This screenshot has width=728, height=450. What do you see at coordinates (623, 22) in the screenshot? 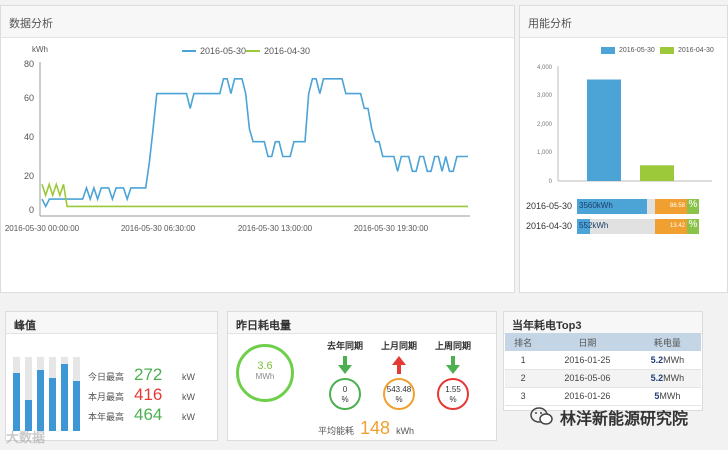
I see `energy-analysis-title: 用能分析` at bounding box center [623, 22].